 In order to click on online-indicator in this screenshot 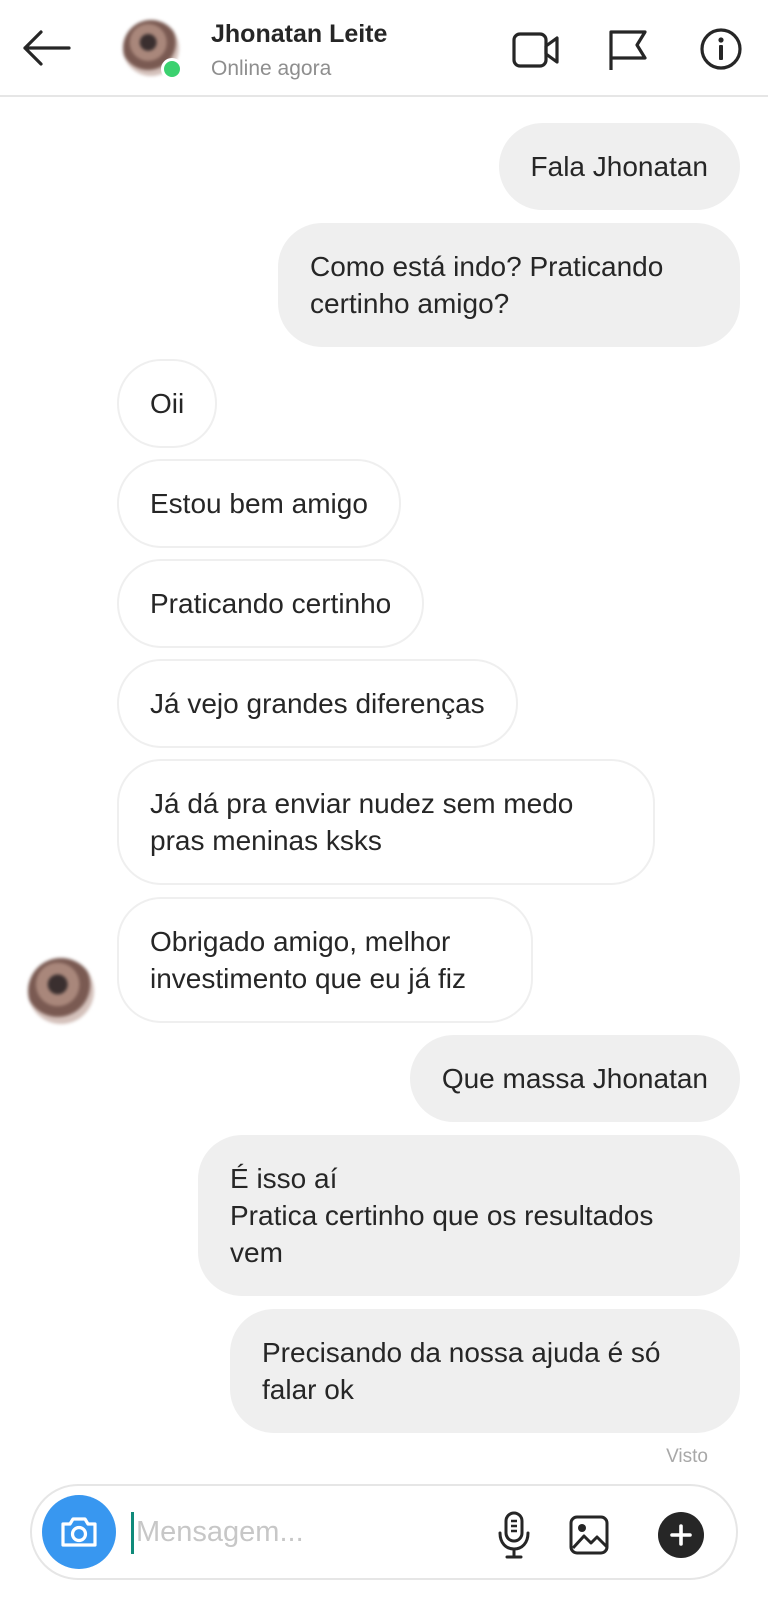, I will do `click(172, 69)`.